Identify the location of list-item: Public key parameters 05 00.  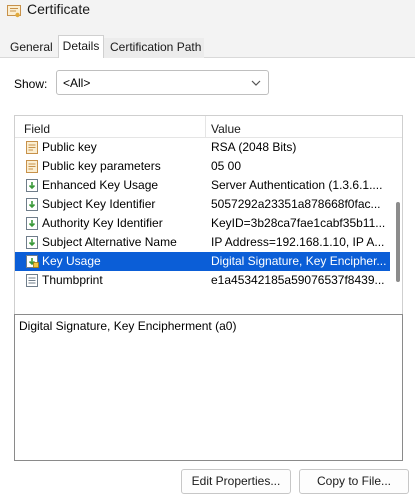
(202, 166).